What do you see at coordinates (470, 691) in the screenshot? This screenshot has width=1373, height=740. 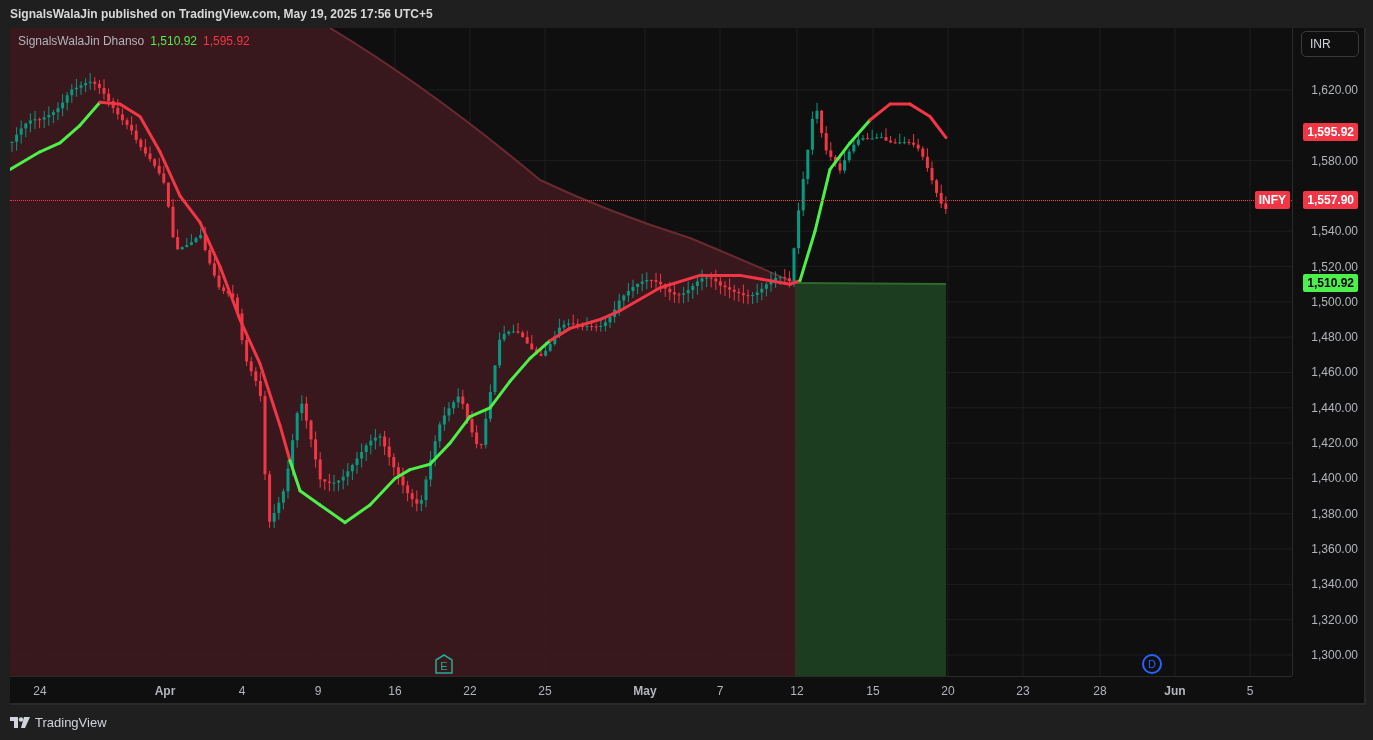 I see `date-tick: 22` at bounding box center [470, 691].